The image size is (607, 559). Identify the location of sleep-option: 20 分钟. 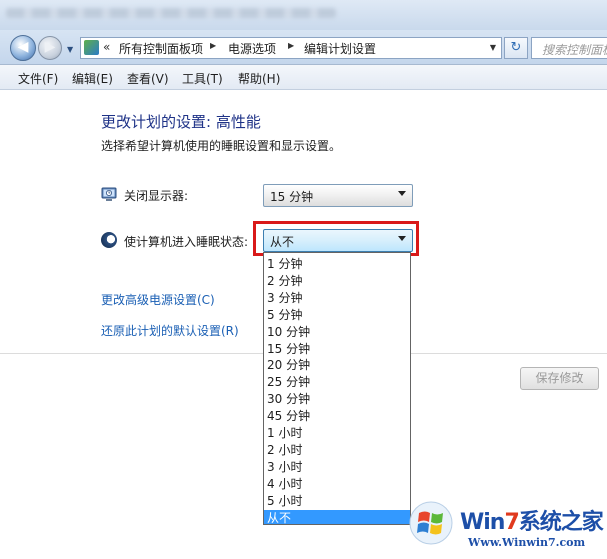
(337, 365).